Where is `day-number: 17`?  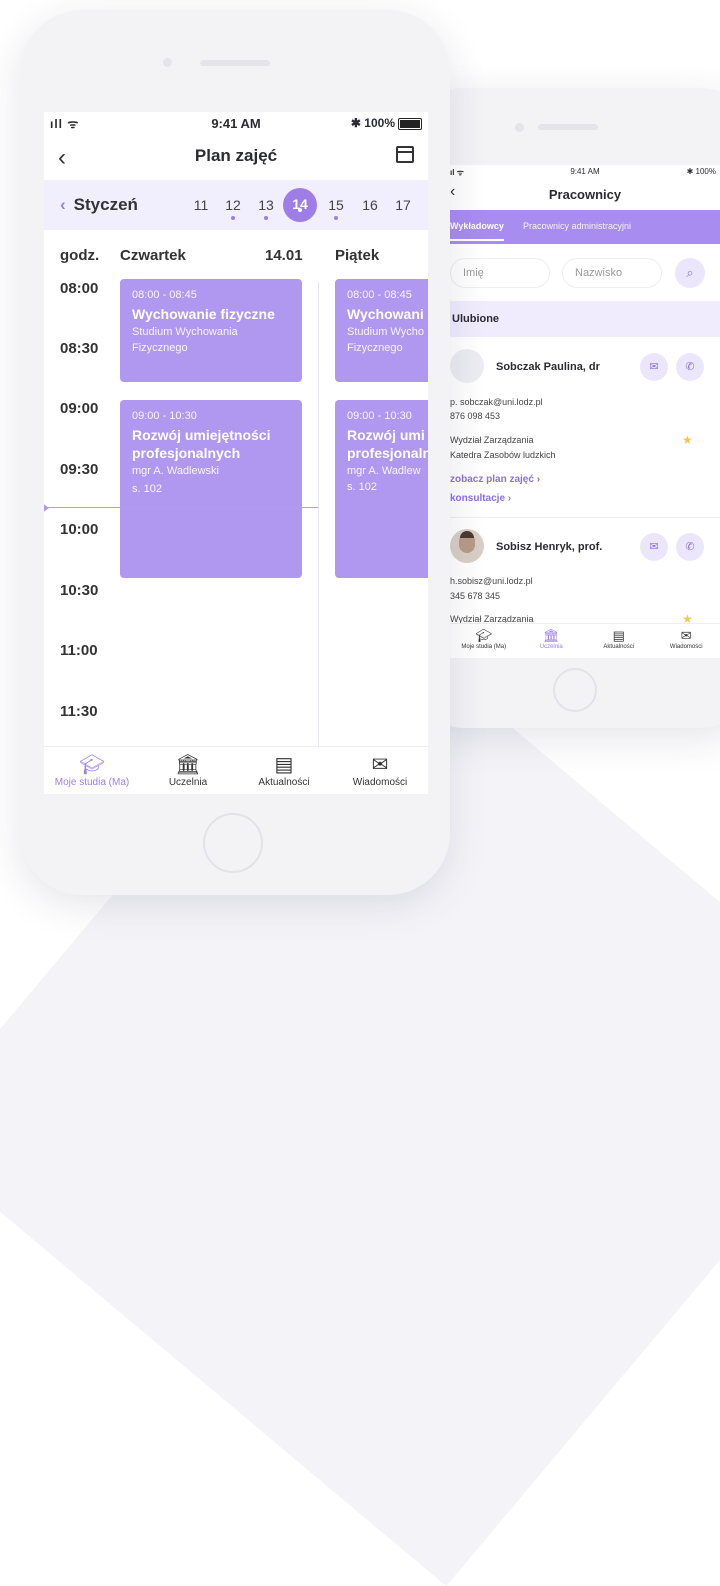 day-number: 17 is located at coordinates (403, 205).